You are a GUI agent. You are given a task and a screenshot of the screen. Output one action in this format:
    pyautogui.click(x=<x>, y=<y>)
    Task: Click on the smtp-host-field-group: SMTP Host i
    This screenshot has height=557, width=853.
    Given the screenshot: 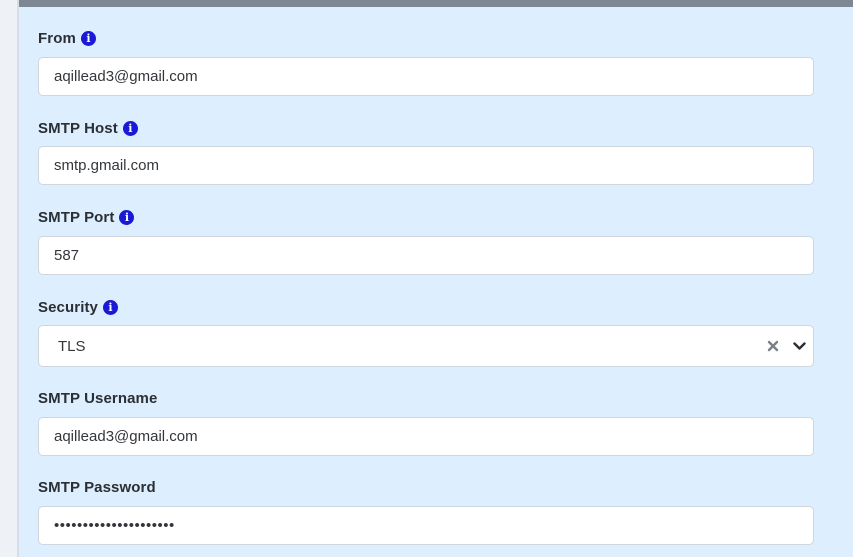 What is the action you would take?
    pyautogui.click(x=426, y=151)
    